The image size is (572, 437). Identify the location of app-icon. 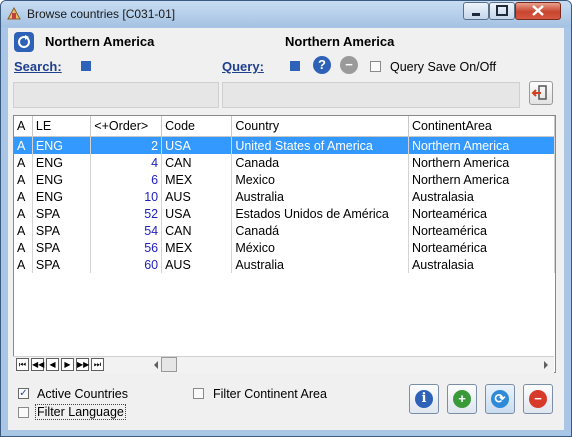
(14, 13).